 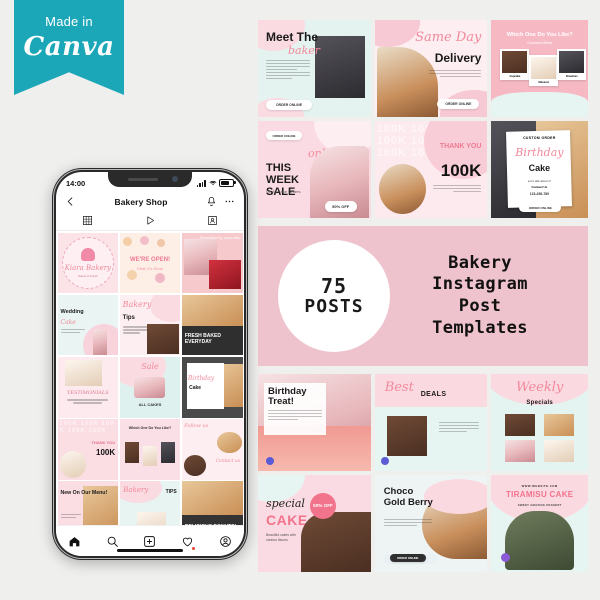 I want to click on profile-tabs, so click(x=150, y=221).